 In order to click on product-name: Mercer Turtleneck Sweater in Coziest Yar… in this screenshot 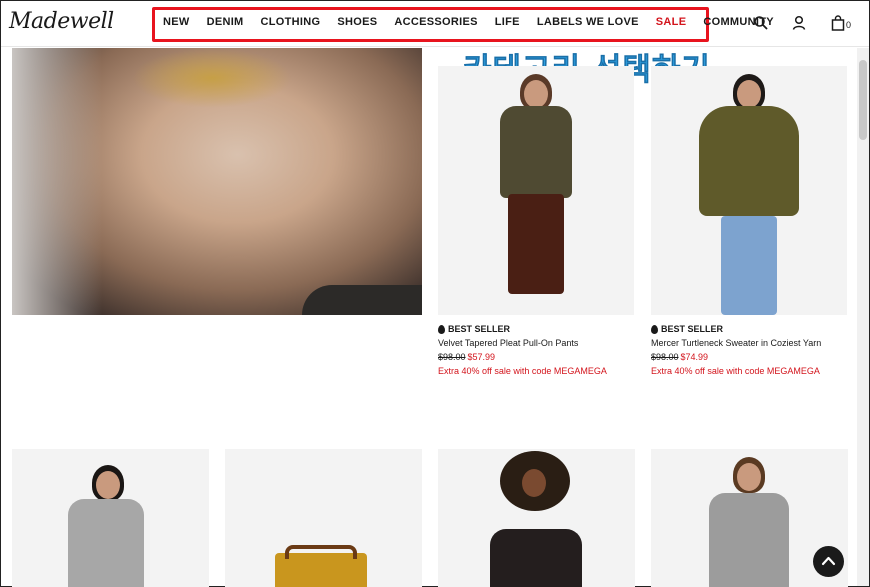, I will do `click(749, 343)`.